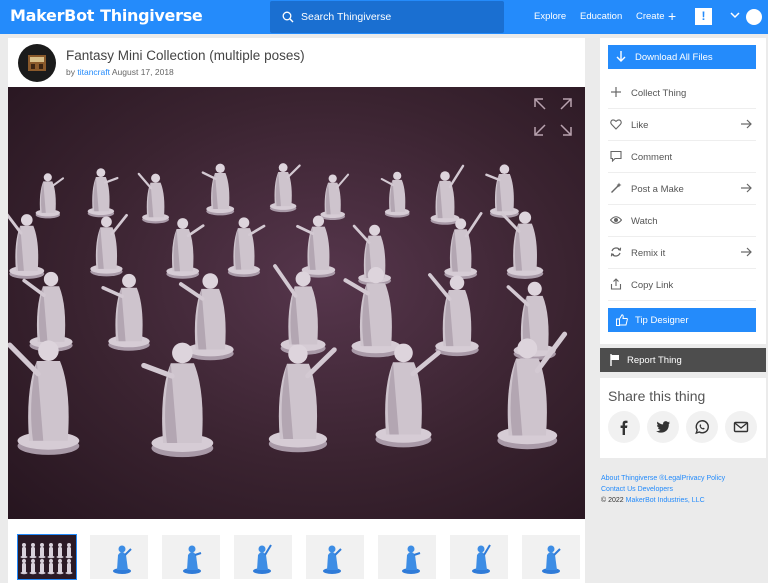 This screenshot has width=768, height=583. What do you see at coordinates (704, 478) in the screenshot?
I see `footer-privacy: Privacy Policy` at bounding box center [704, 478].